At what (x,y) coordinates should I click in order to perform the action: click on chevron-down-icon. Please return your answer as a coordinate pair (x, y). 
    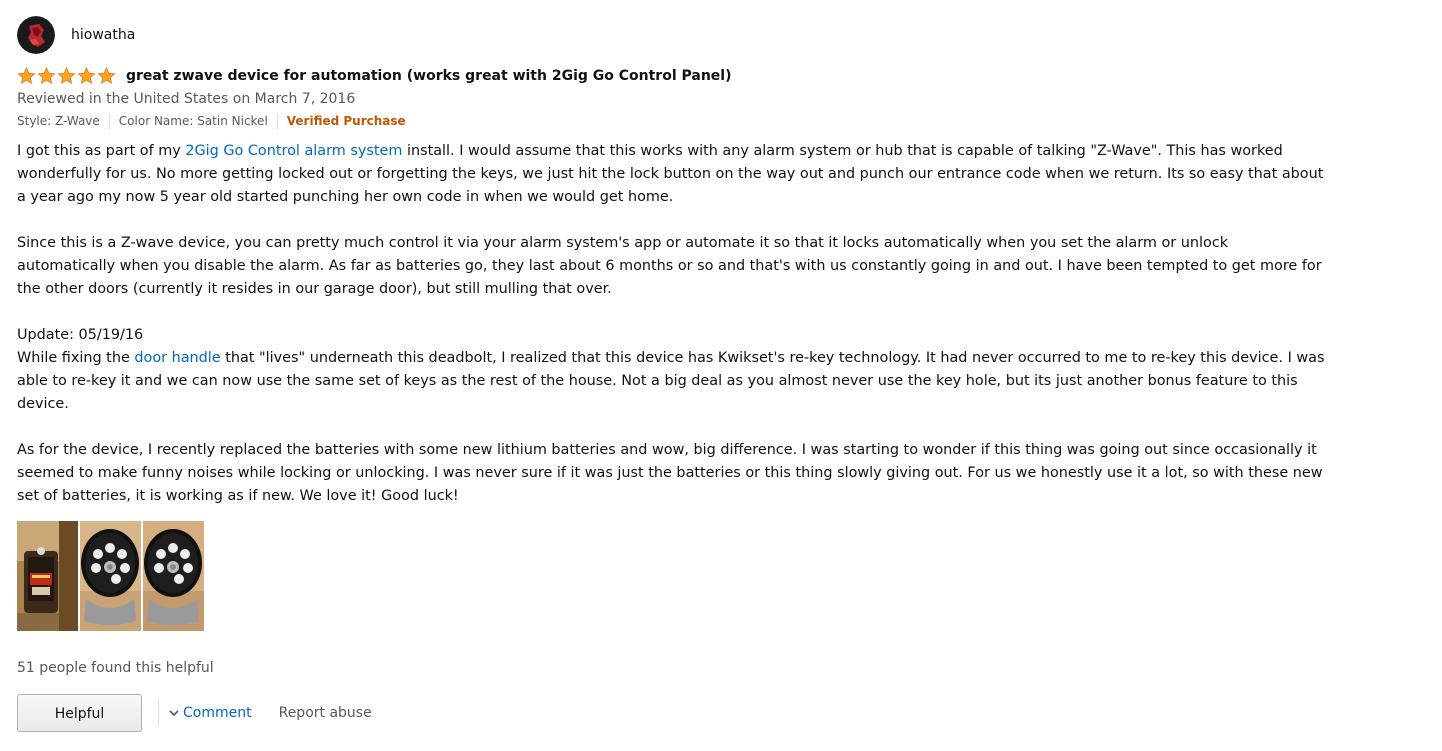
    Looking at the image, I should click on (174, 713).